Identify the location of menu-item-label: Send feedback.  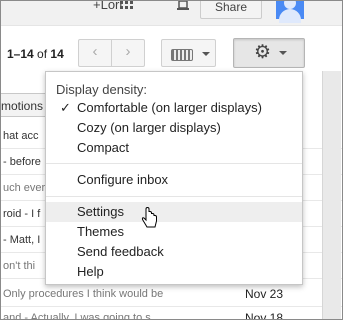
(120, 251).